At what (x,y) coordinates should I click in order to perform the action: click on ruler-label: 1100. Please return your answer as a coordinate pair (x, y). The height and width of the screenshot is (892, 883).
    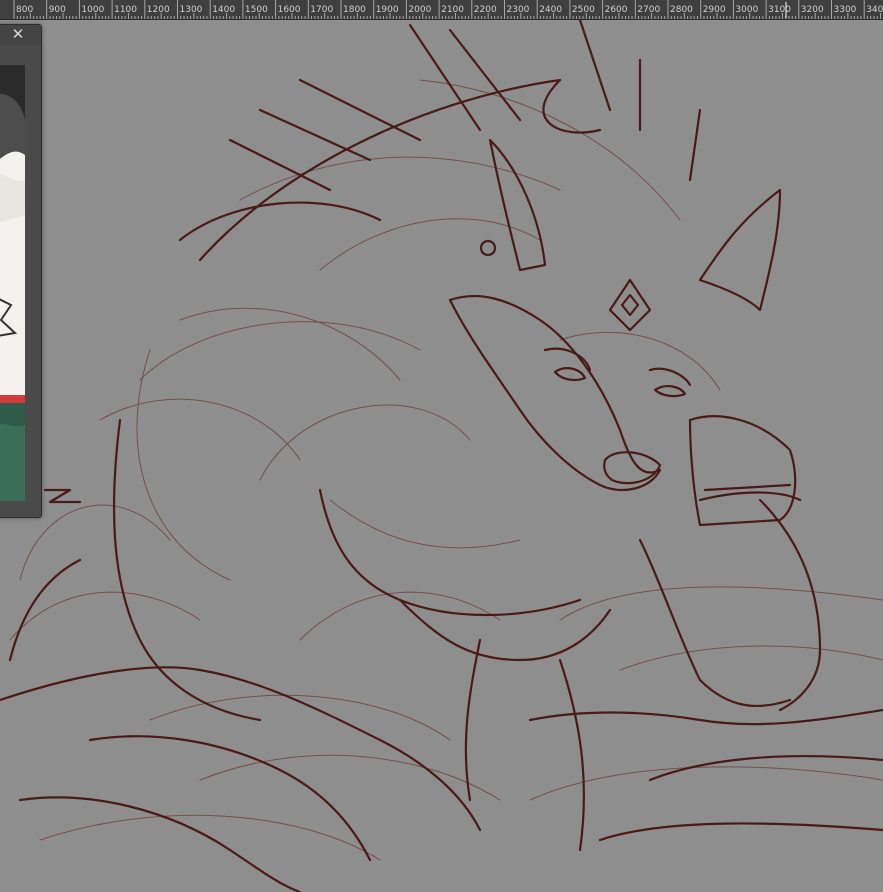
    Looking at the image, I should click on (125, 10).